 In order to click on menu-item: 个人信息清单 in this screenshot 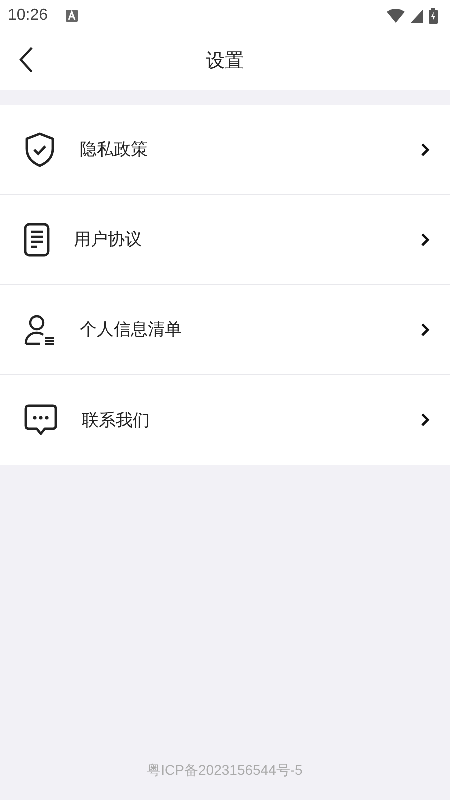, I will do `click(225, 330)`.